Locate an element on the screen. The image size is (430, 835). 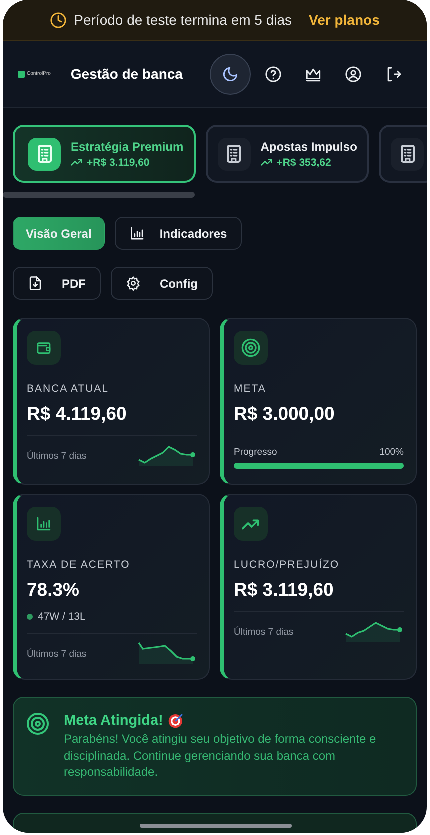
config-button: Config is located at coordinates (162, 283).